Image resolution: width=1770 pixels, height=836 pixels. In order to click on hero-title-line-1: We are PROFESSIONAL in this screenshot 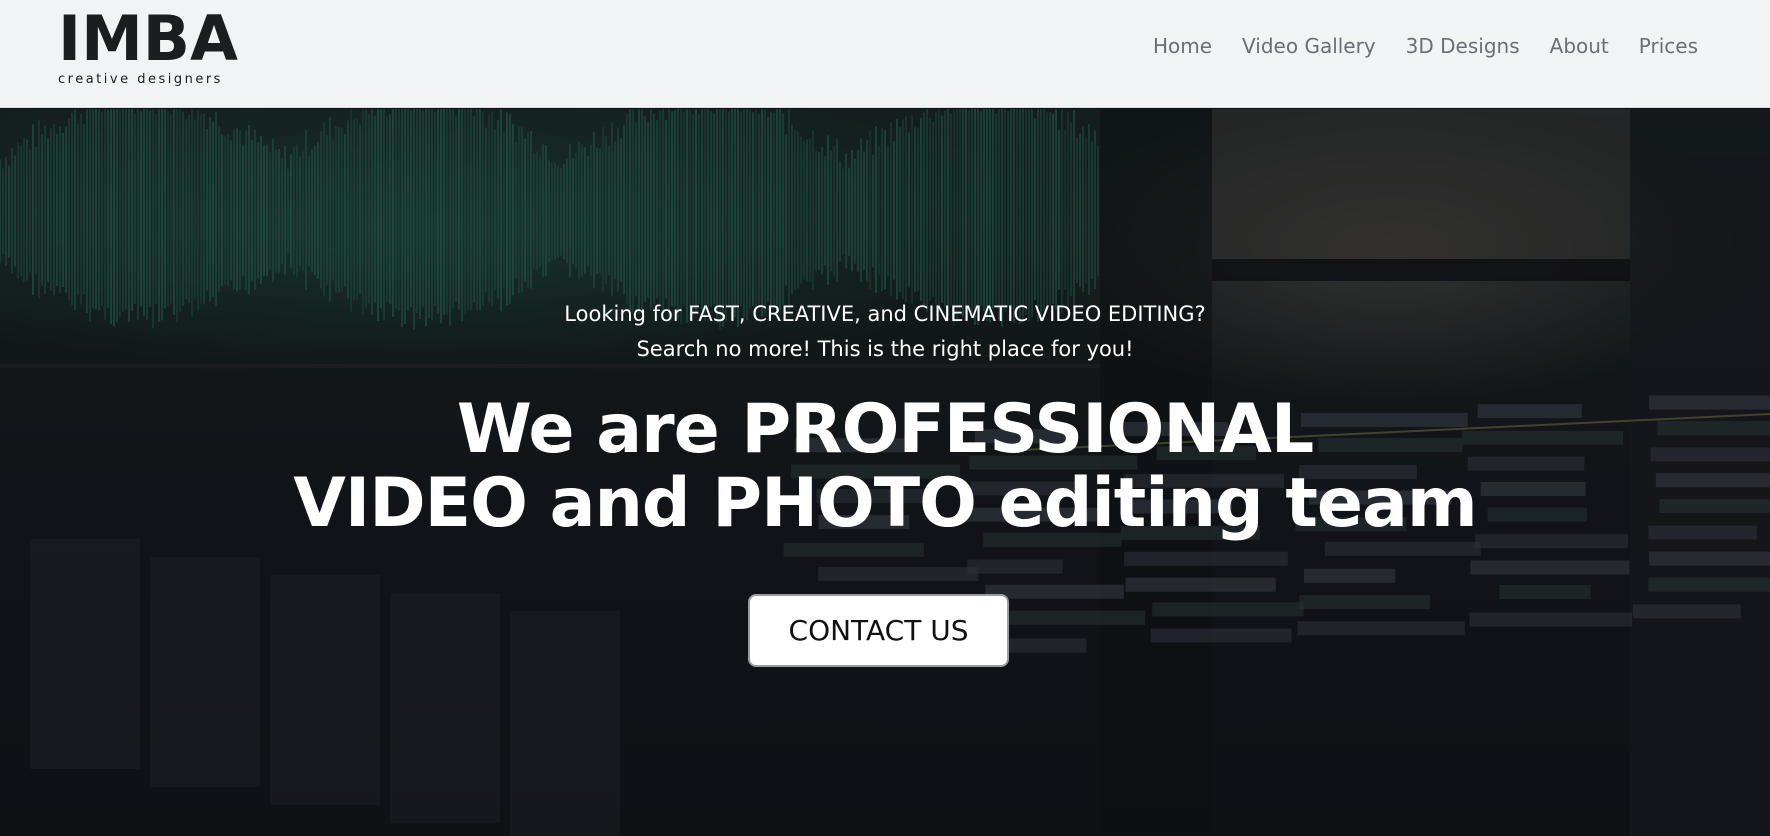, I will do `click(885, 429)`.